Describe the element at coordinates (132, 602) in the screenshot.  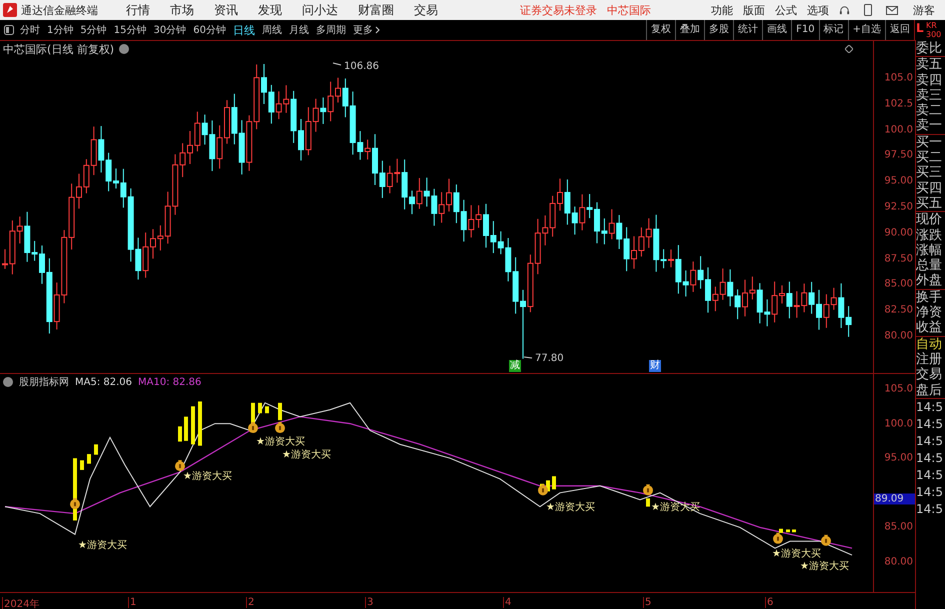
I see `date-axis-label: 1` at that location.